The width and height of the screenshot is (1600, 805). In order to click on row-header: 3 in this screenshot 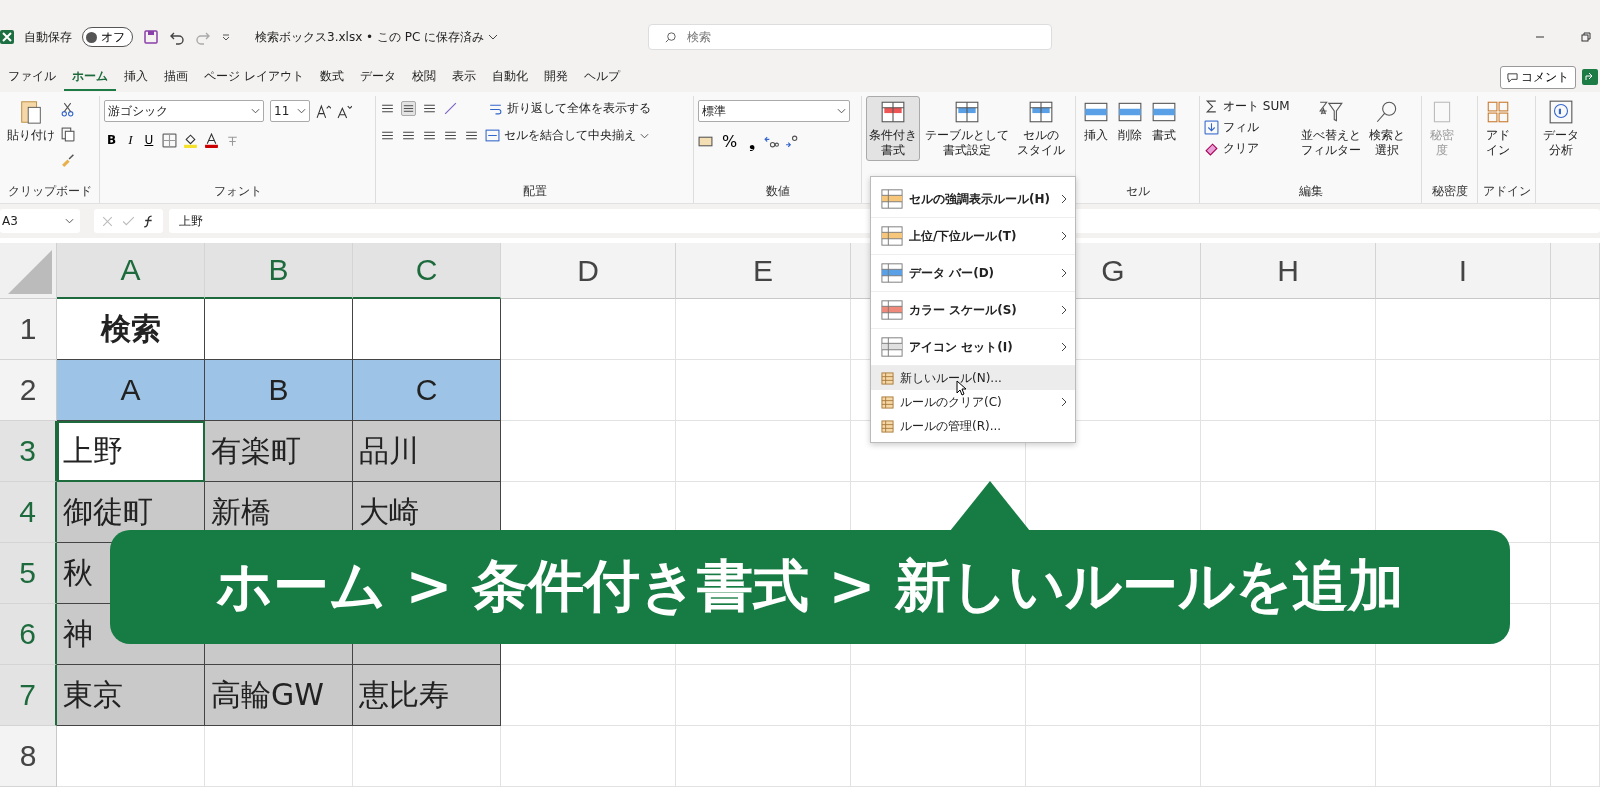, I will do `click(28, 451)`.